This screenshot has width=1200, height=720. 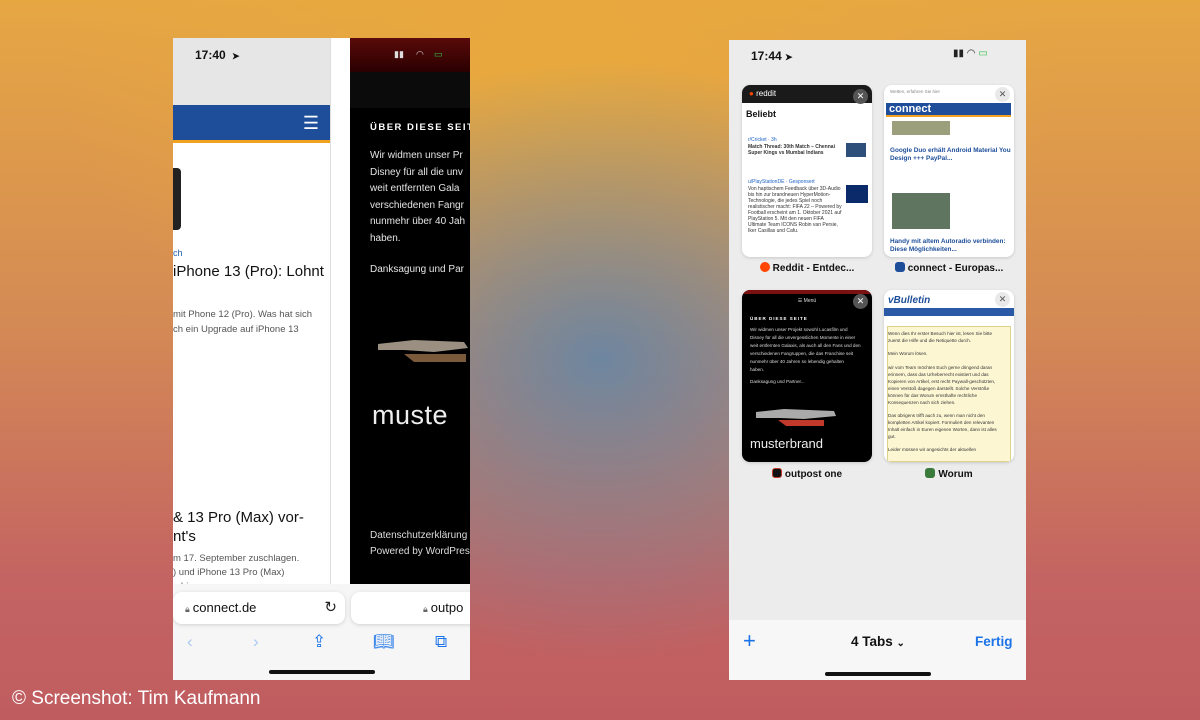 What do you see at coordinates (210, 55) in the screenshot?
I see `status-time: 17:40` at bounding box center [210, 55].